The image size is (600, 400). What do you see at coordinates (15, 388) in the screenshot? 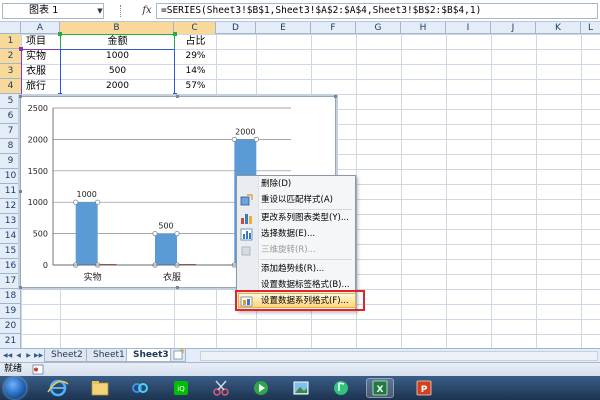
I see `start-orb-icon` at bounding box center [15, 388].